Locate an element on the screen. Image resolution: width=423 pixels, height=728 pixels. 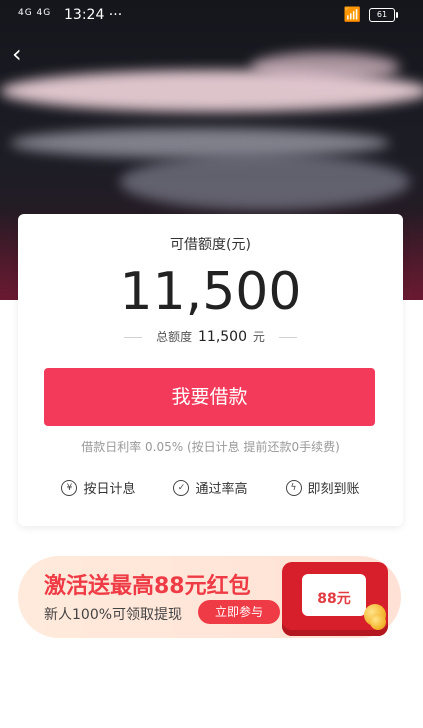
feature-list: ¥ 按日计息 ✓ 通过率高 ϟ 即刻到账 is located at coordinates (210, 487).